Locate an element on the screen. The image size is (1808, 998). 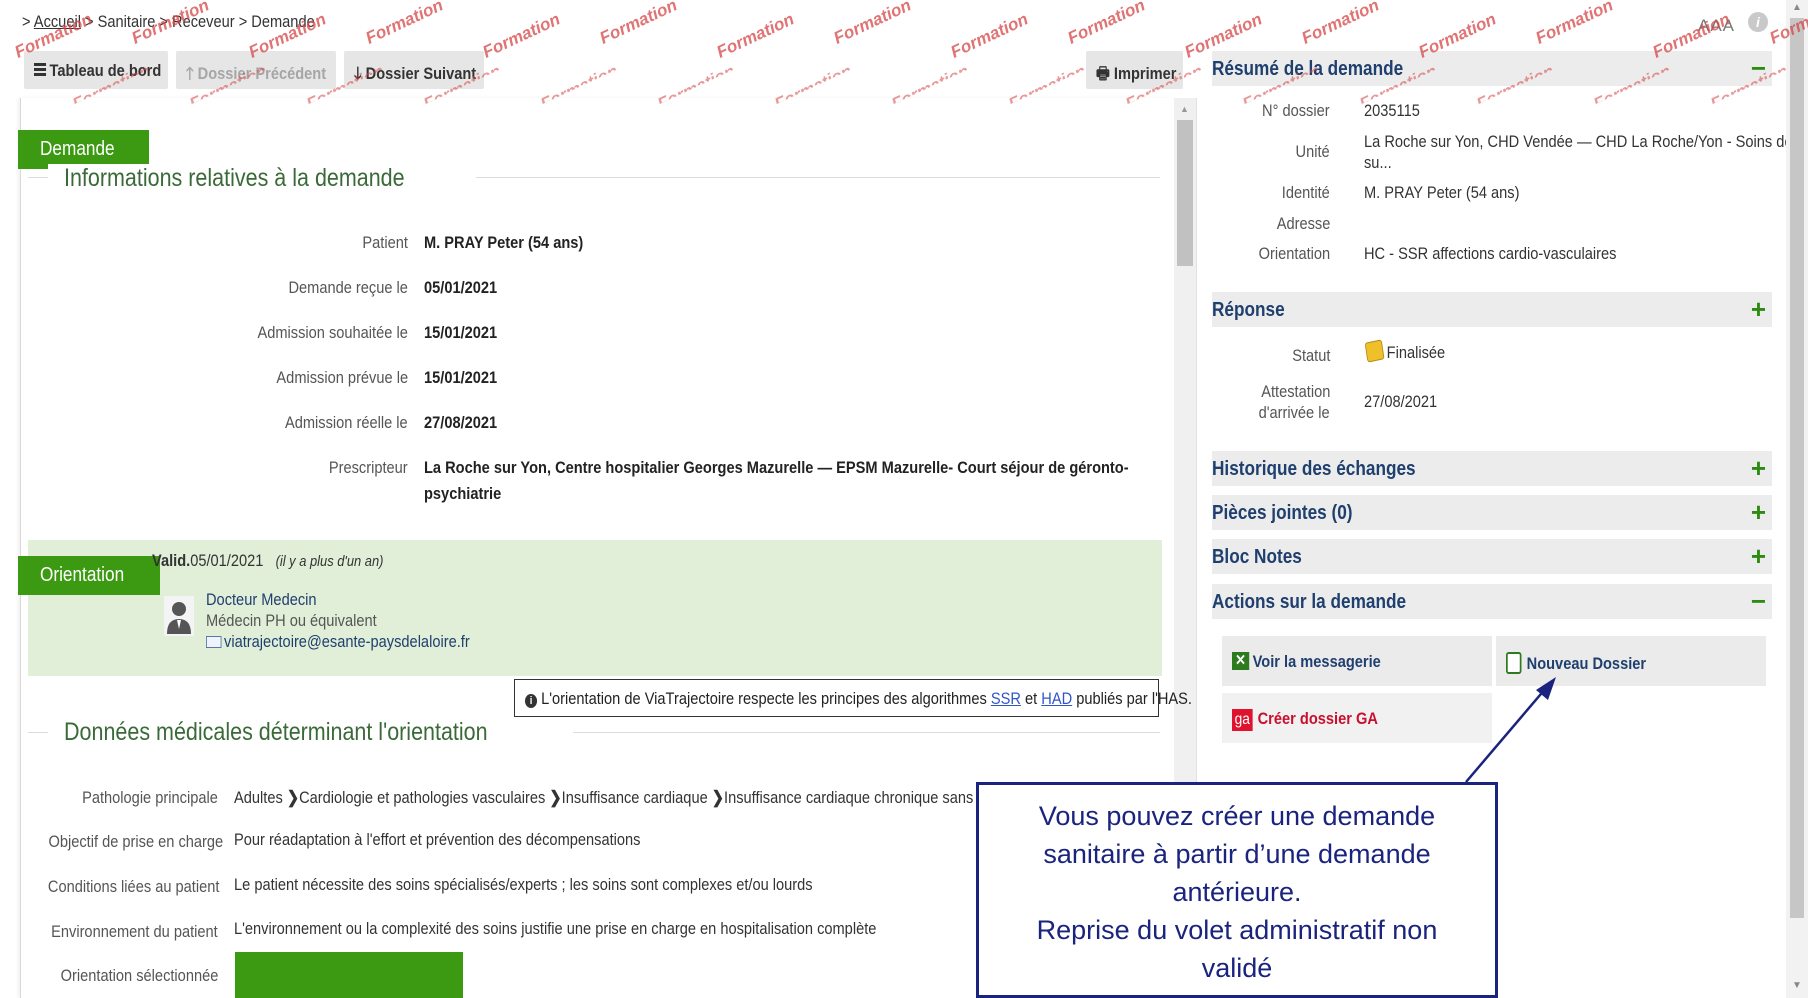
callout-line: antérieure. is located at coordinates (1237, 892).